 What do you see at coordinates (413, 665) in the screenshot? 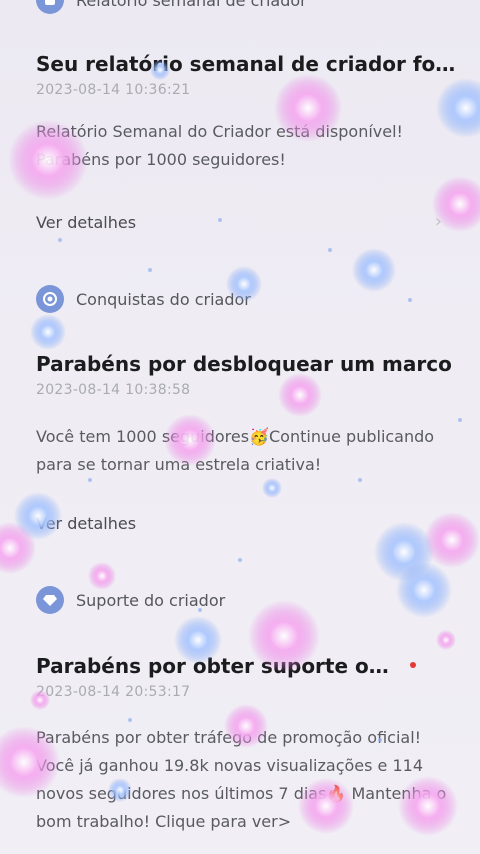
I see `unread-dot` at bounding box center [413, 665].